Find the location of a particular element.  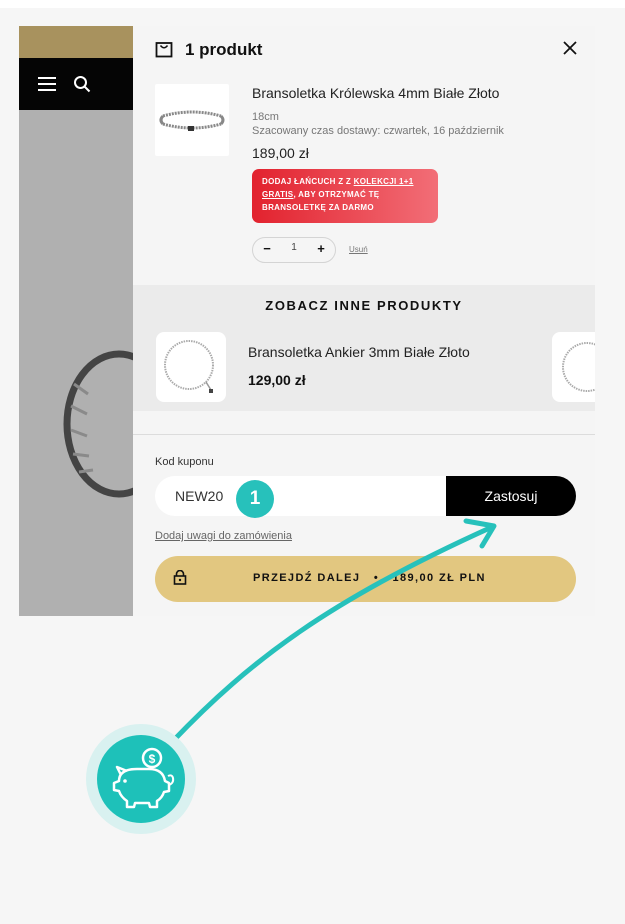

checkout-button: PRZEJDŹ DALEJ • 189,00 ZŁ PLN is located at coordinates (365, 579).